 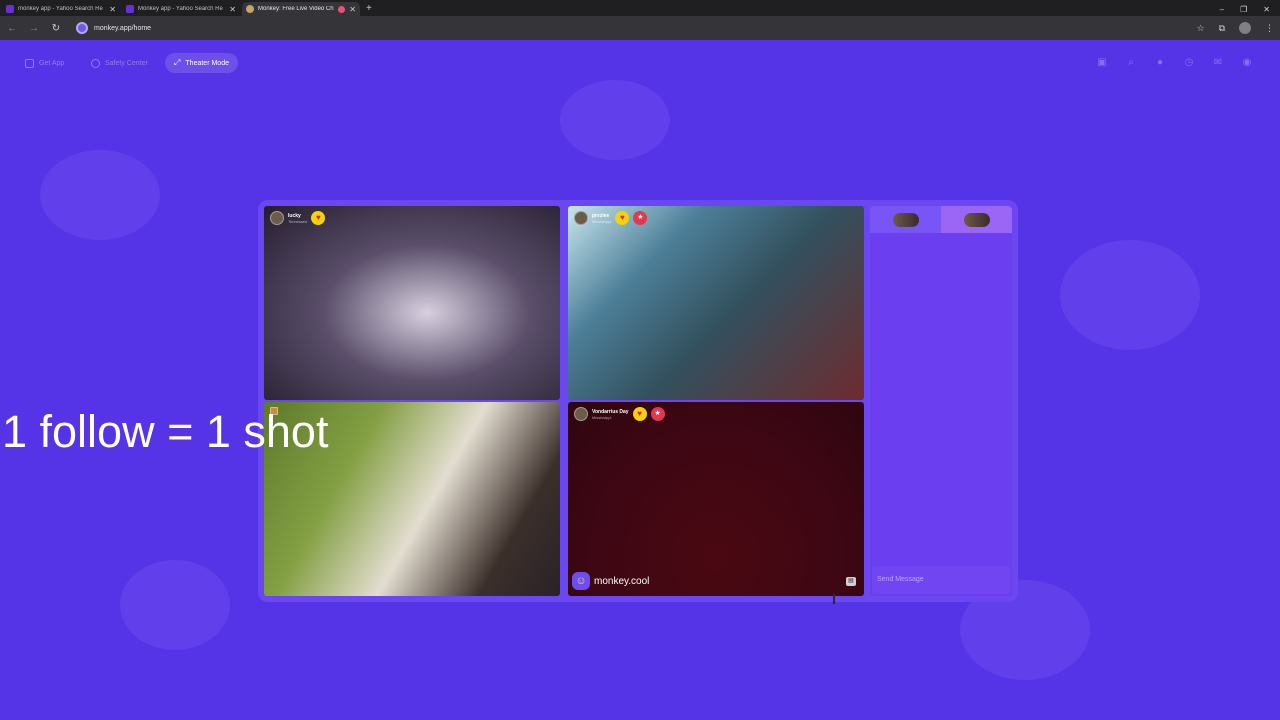 I want to click on user-info: lucky Tennessee ♥, so click(x=298, y=218).